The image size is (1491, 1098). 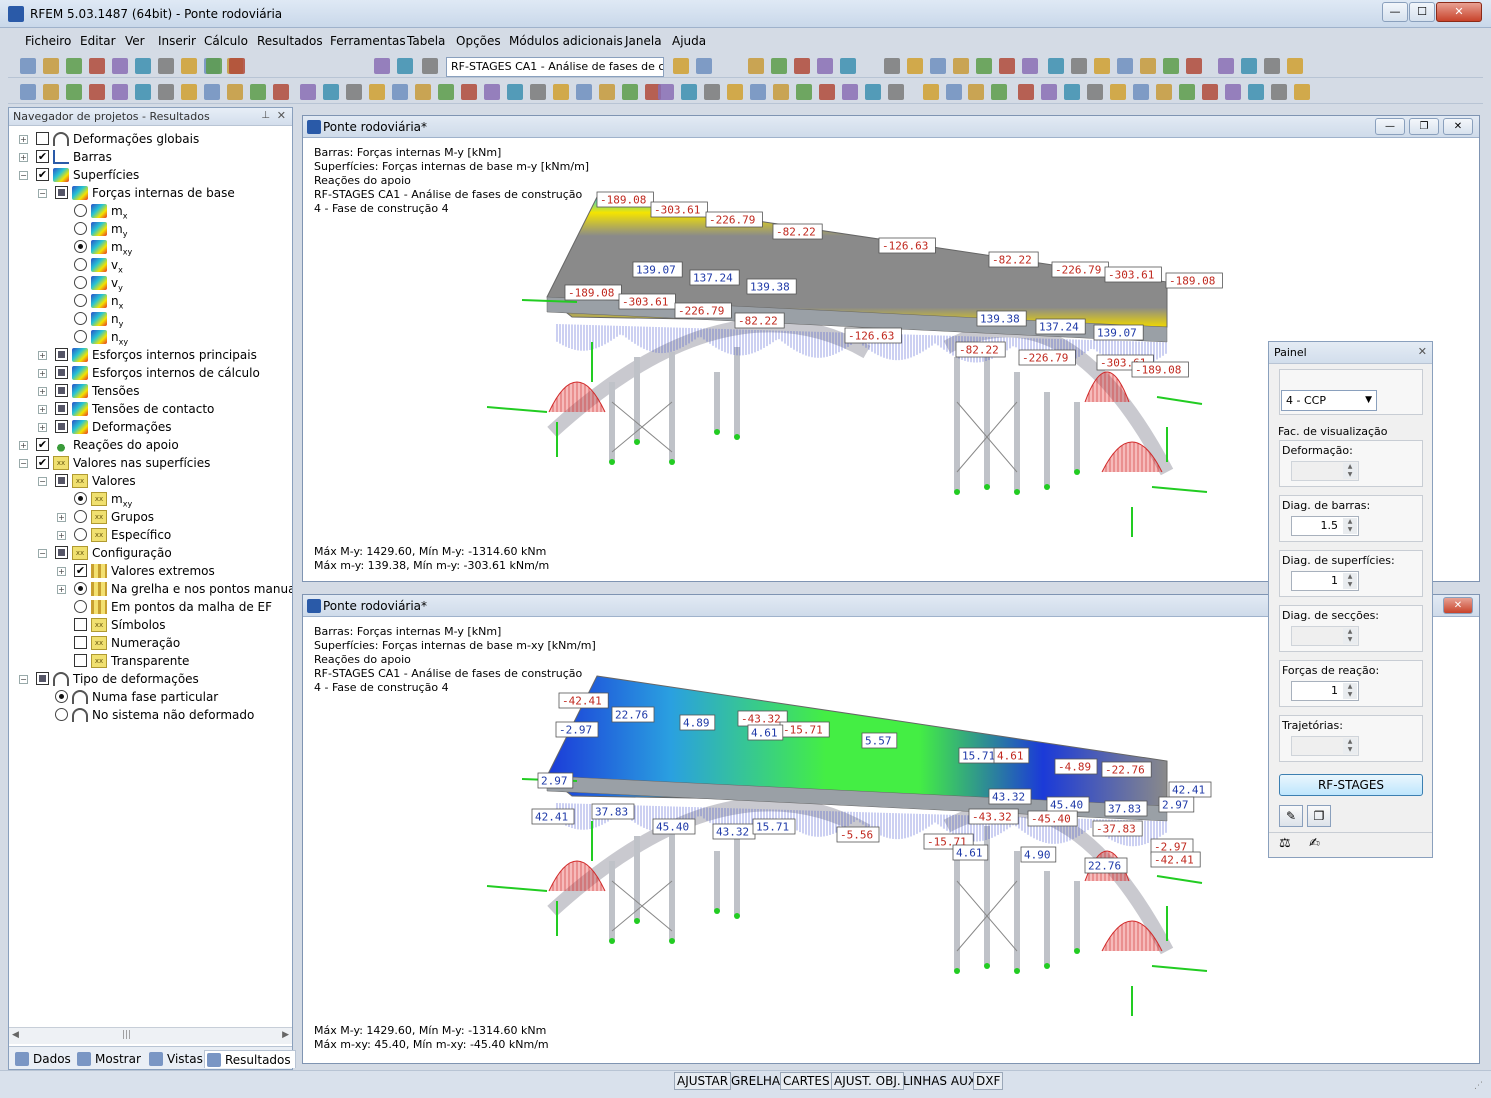 What do you see at coordinates (1325, 526) in the screenshot?
I see `factor-spinner: 1.5` at bounding box center [1325, 526].